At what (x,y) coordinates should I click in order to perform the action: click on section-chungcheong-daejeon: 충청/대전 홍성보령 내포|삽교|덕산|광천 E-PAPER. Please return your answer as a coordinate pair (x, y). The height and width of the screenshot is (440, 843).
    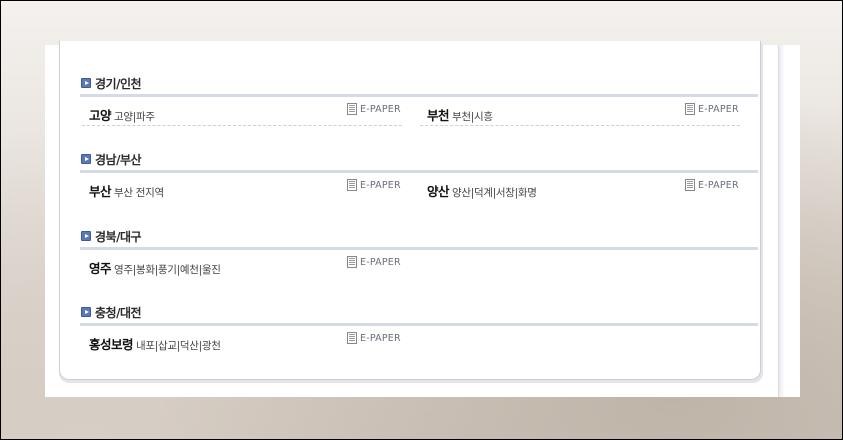
    Looking at the image, I should click on (419, 328).